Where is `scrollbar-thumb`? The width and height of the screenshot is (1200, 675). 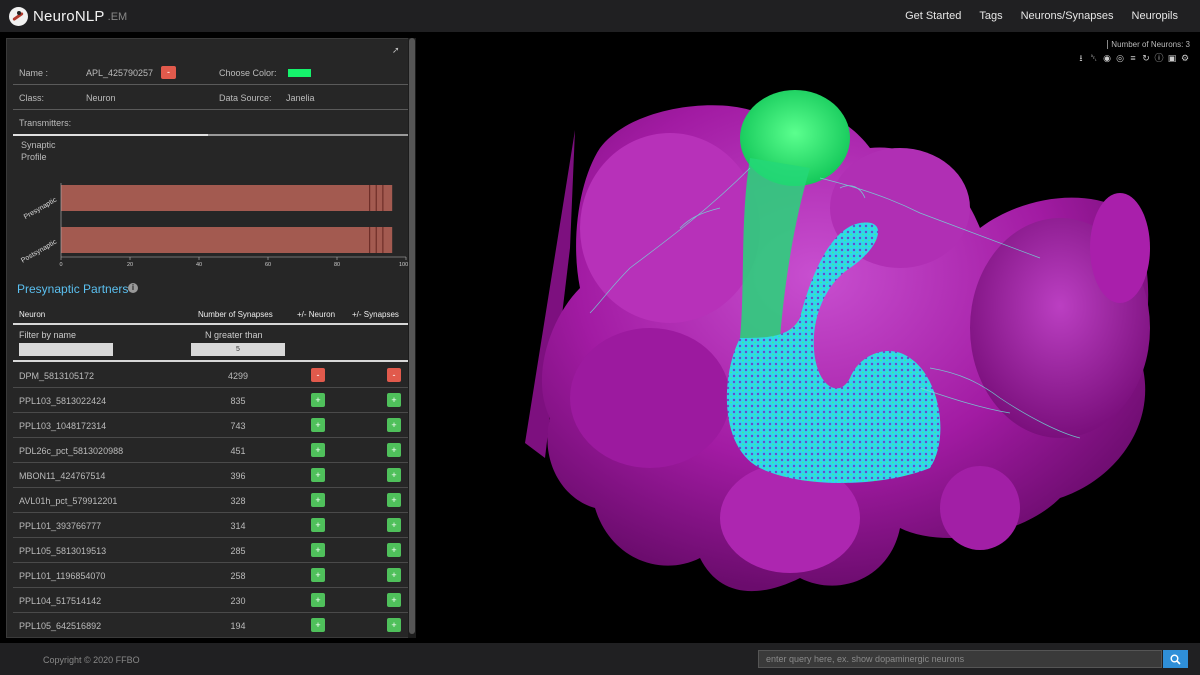 scrollbar-thumb is located at coordinates (412, 336).